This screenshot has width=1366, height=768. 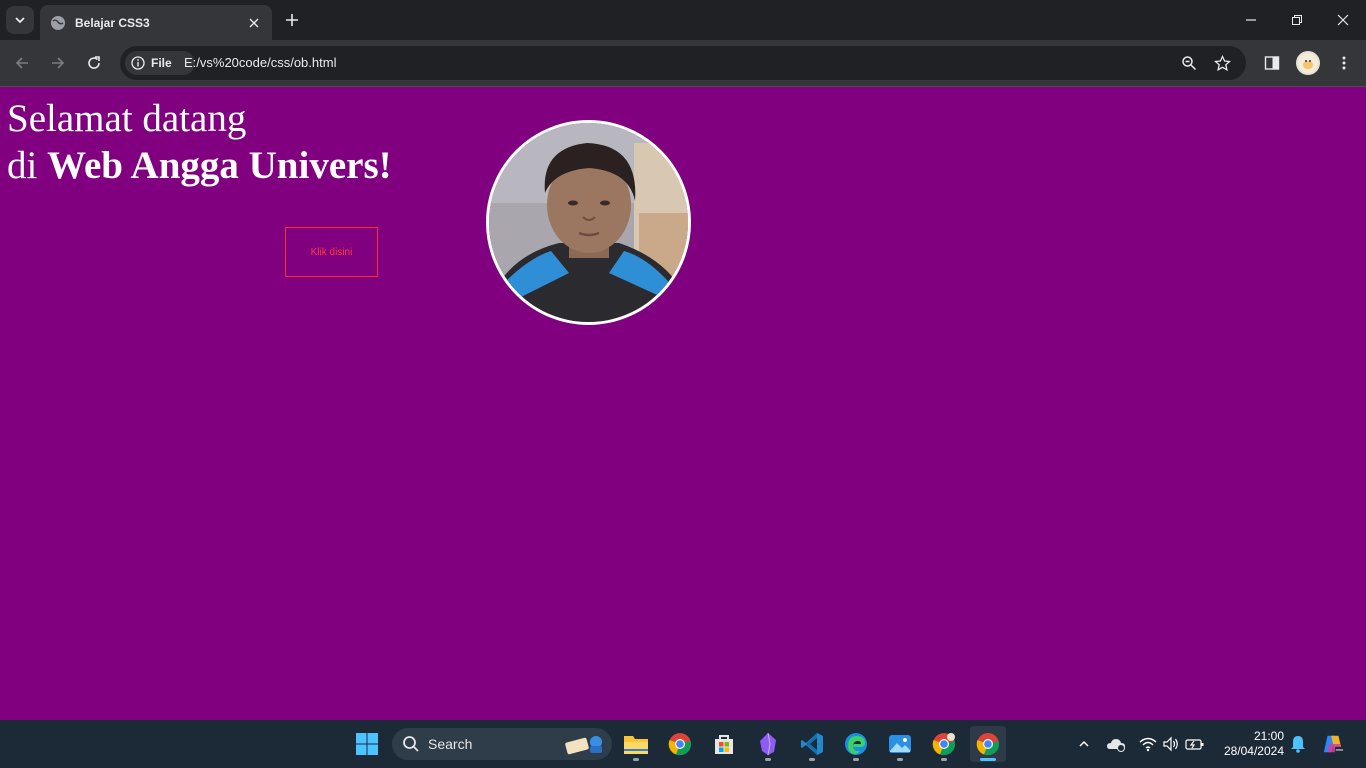 I want to click on chrome-app, so click(x=680, y=744).